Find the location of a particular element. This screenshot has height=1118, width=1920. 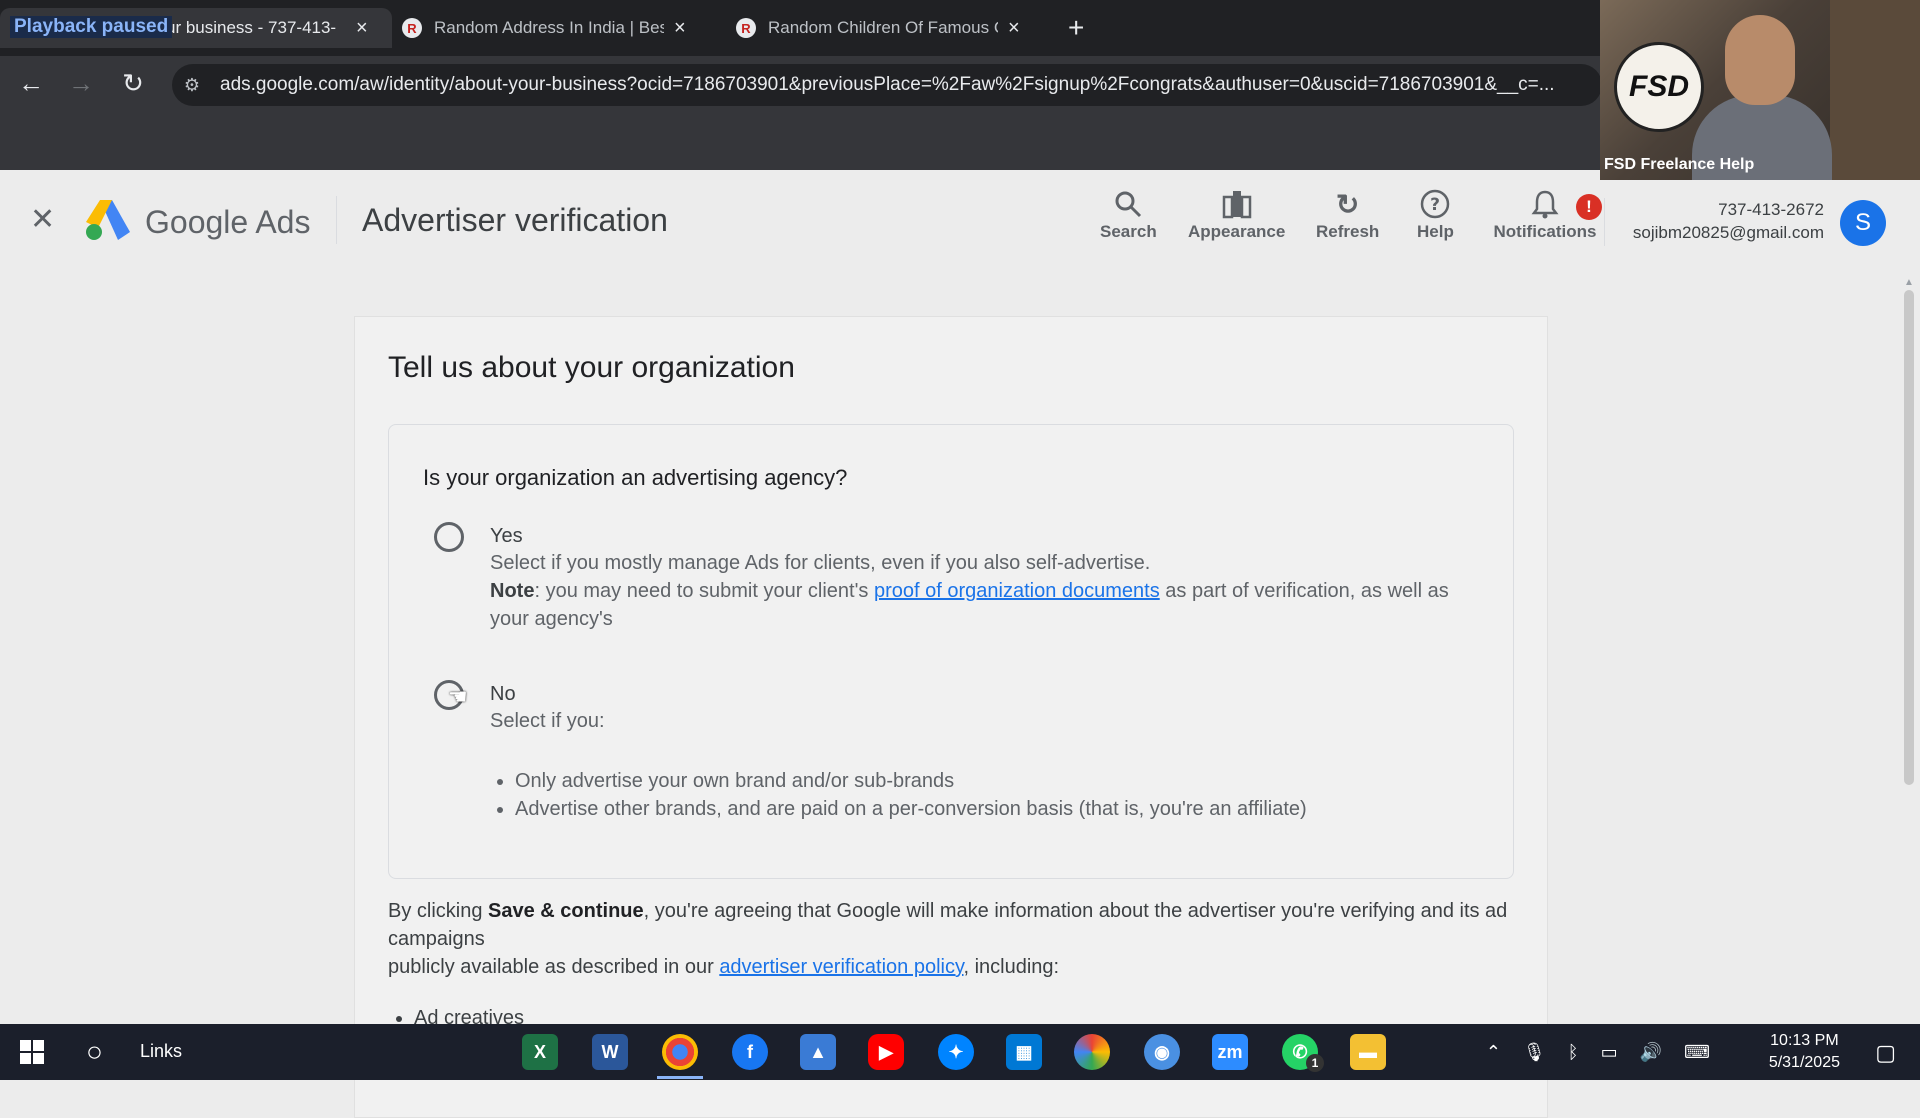

chevron-up-icon: ⌃ is located at coordinates (1493, 1052).